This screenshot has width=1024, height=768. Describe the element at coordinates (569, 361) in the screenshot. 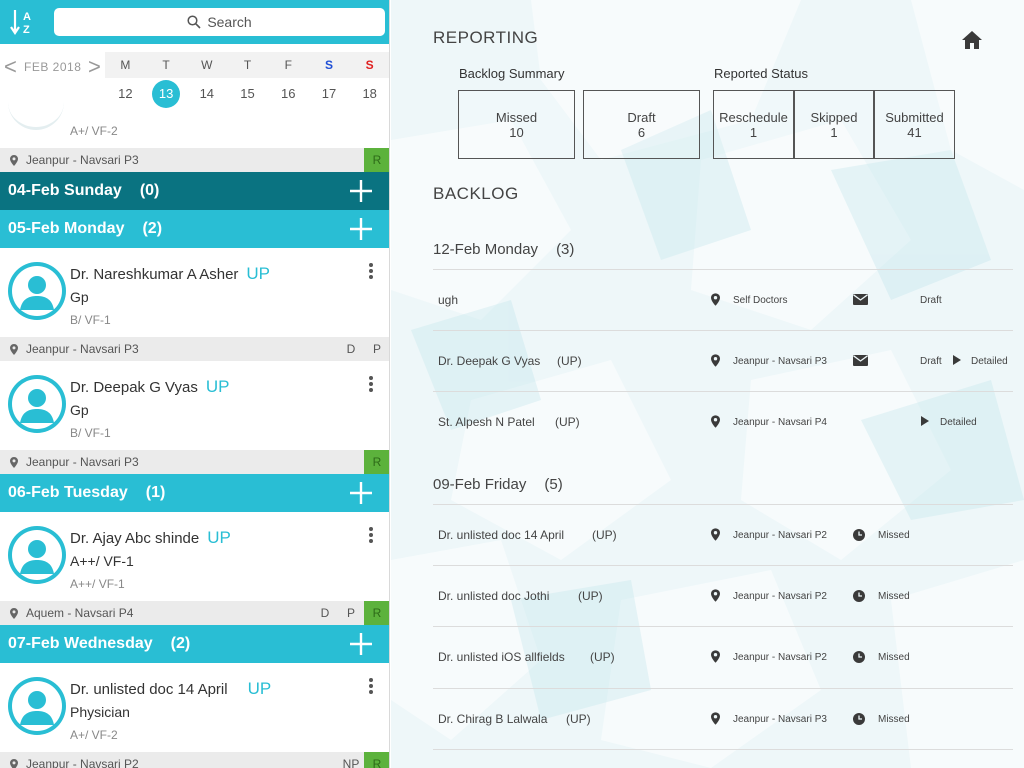

I see `up-tag: (UP)` at that location.